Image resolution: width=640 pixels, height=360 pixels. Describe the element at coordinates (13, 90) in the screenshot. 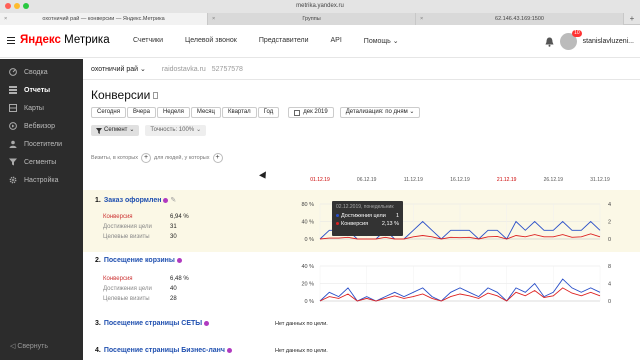

I see `list-icon` at that location.